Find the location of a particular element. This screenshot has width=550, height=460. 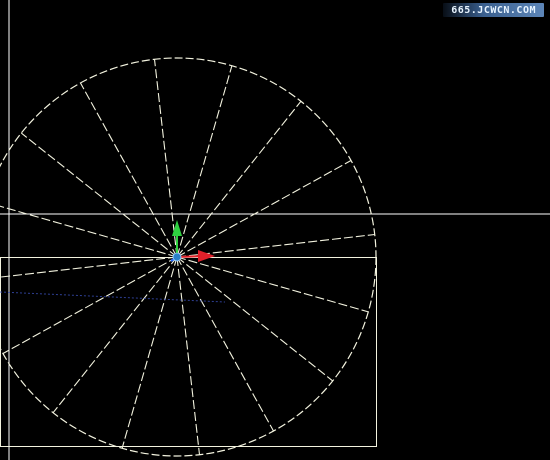

site-watermark: 665.JCWCN.COM is located at coordinates (493, 10).